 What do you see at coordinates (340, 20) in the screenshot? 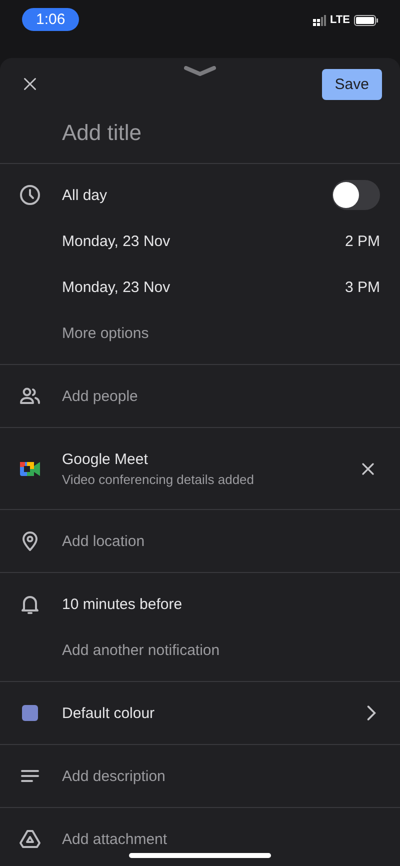
I see `network-label: LTE` at bounding box center [340, 20].